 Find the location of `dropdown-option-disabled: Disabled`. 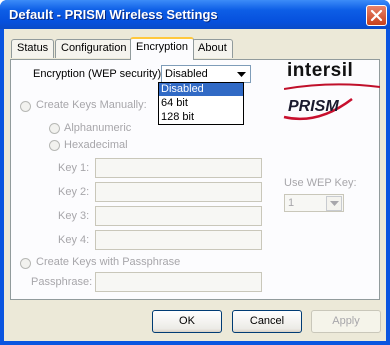

dropdown-option-disabled: Disabled is located at coordinates (201, 89).